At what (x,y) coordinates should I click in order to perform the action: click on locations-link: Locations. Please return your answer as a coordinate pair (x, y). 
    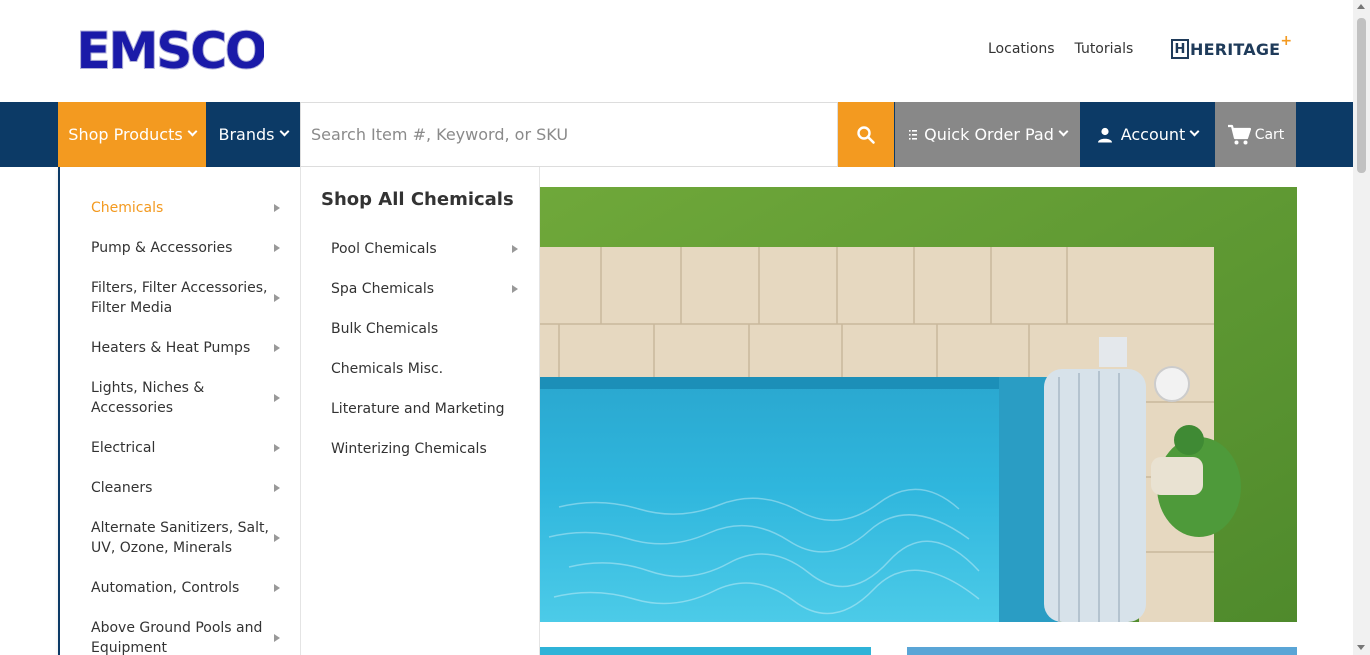
    Looking at the image, I should click on (1021, 49).